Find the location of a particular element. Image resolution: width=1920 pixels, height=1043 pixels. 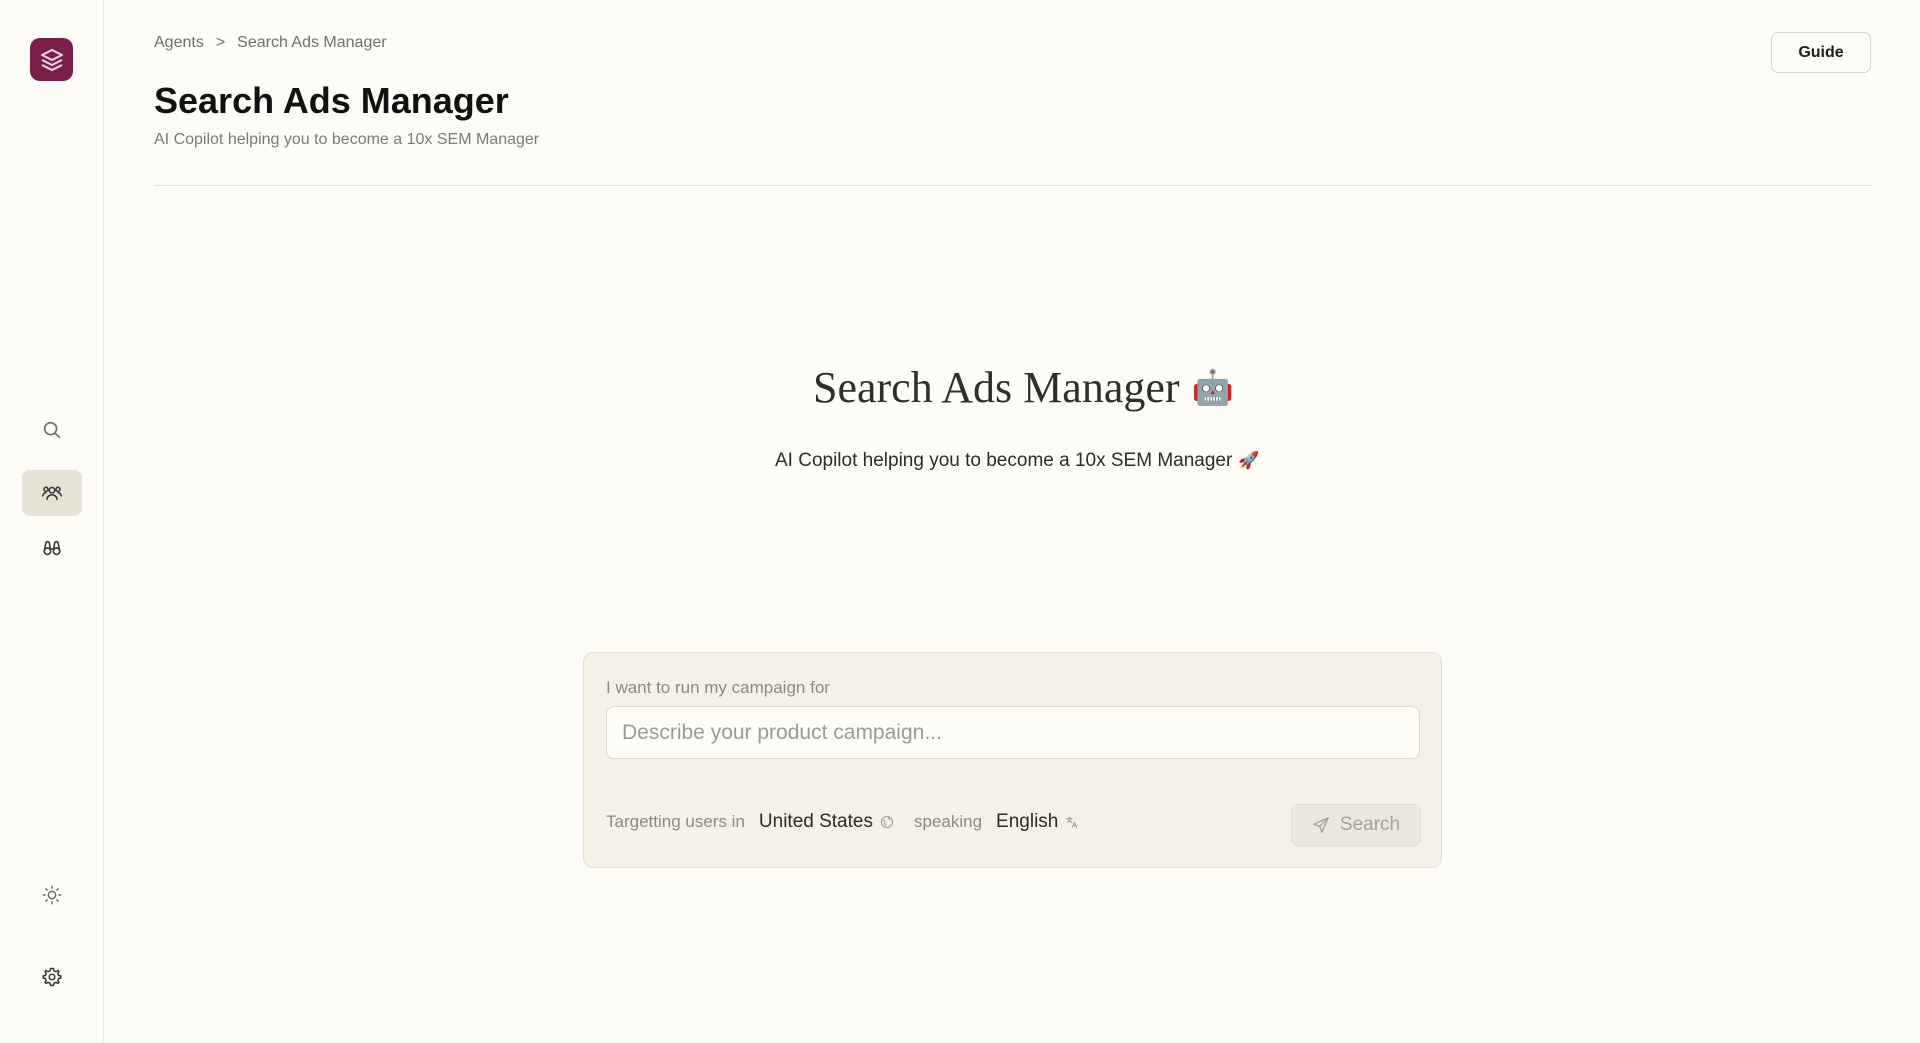

rocket-icon: 🚀 is located at coordinates (1249, 460).